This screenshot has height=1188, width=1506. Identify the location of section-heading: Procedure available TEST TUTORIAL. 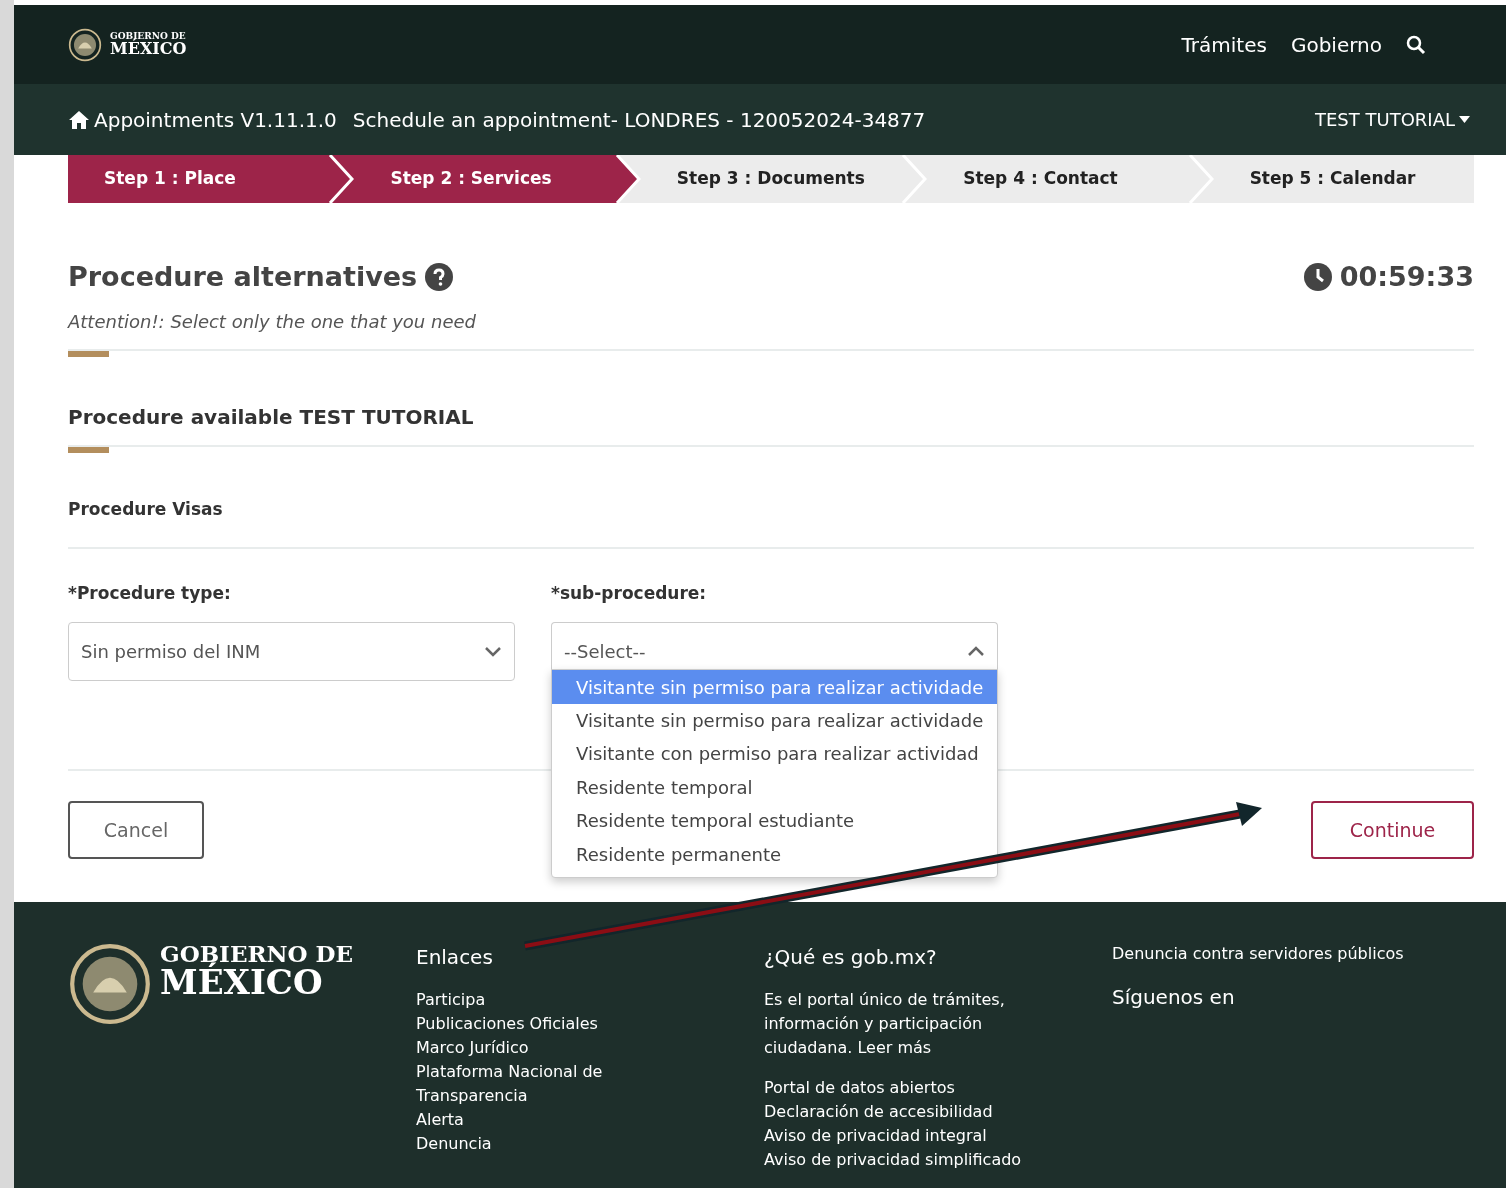
(271, 416).